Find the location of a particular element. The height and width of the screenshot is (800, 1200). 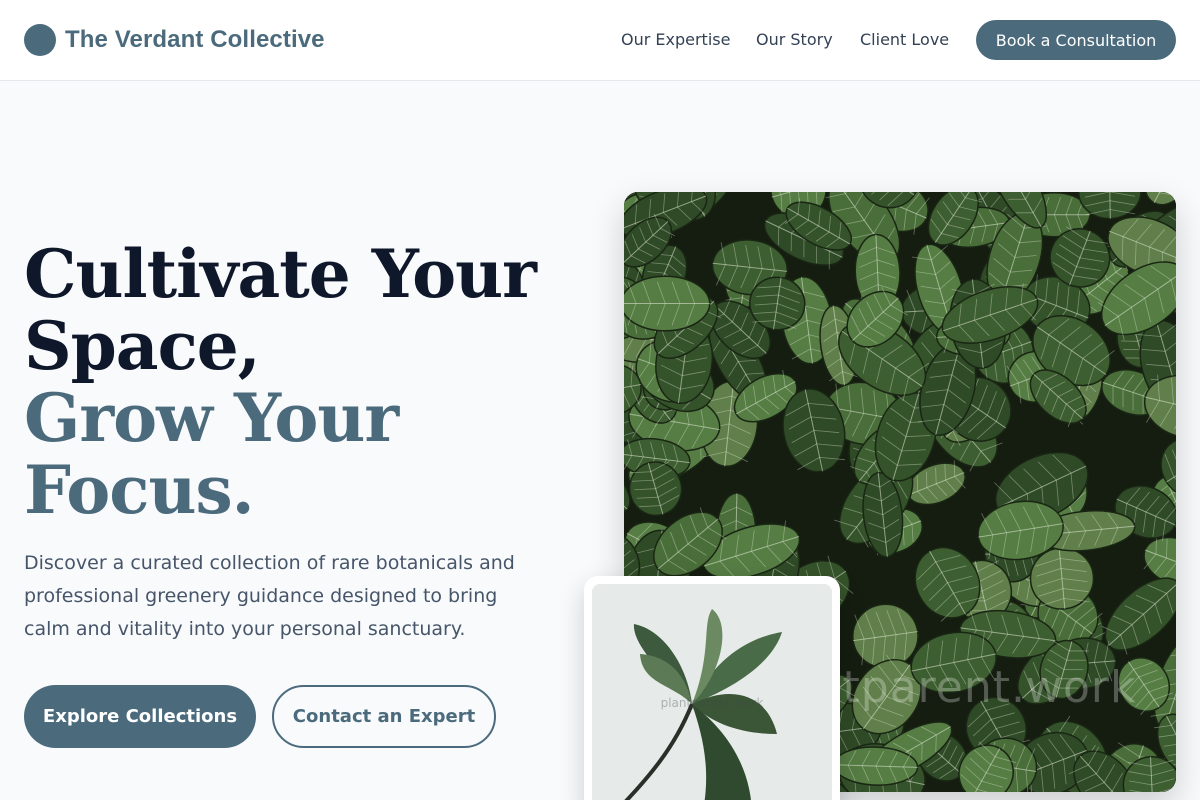

headline-line-1: Cultivate Your is located at coordinates (280, 274).